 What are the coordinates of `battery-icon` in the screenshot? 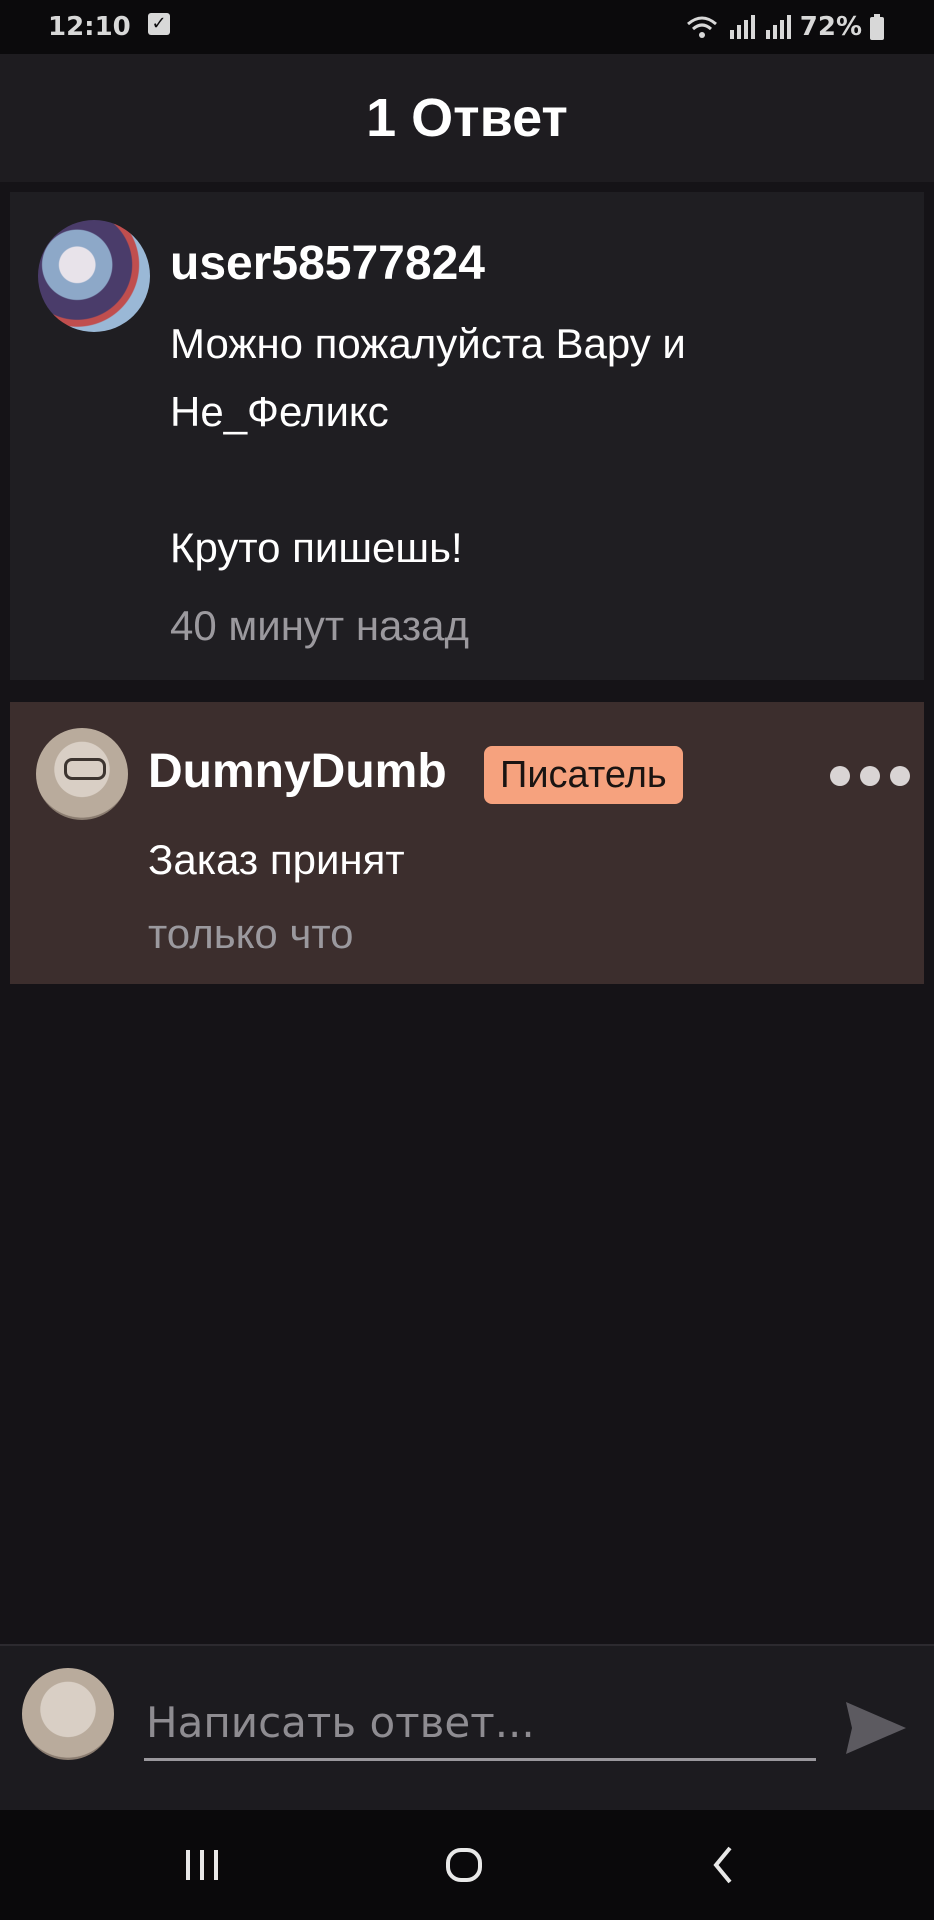 It's located at (877, 27).